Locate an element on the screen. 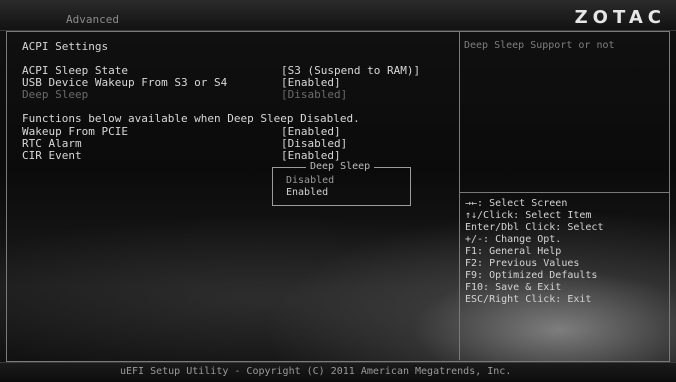 This screenshot has height=382, width=676. legend-optimized-defaults: F9: Optimized Defaults is located at coordinates (531, 275).